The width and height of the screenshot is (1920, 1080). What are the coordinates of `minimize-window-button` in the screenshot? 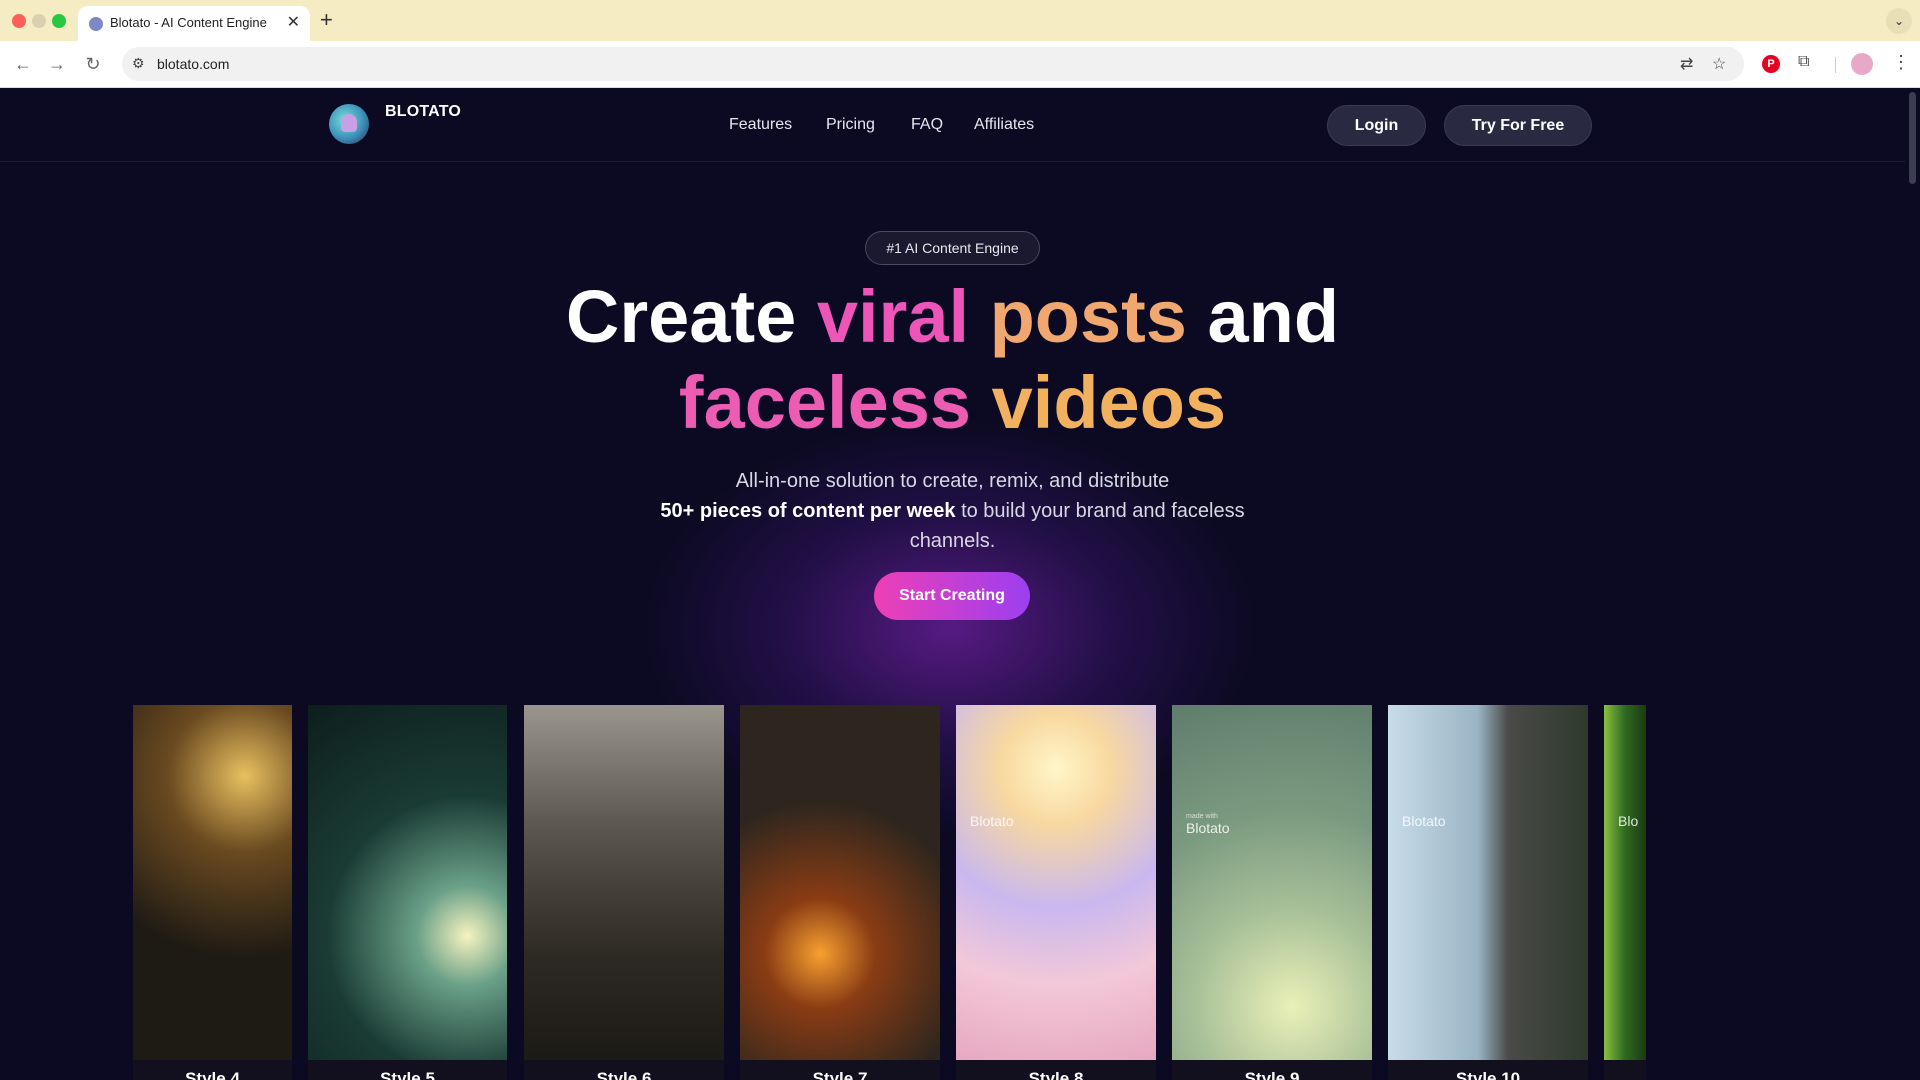 It's located at (39, 21).